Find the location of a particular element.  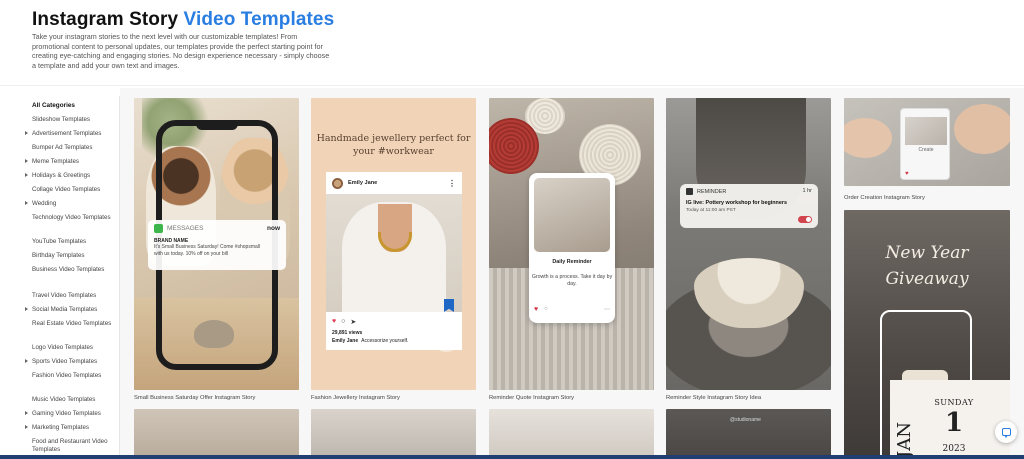

template-caption: Reminder Style Instagram Story Idea is located at coordinates (713, 398).